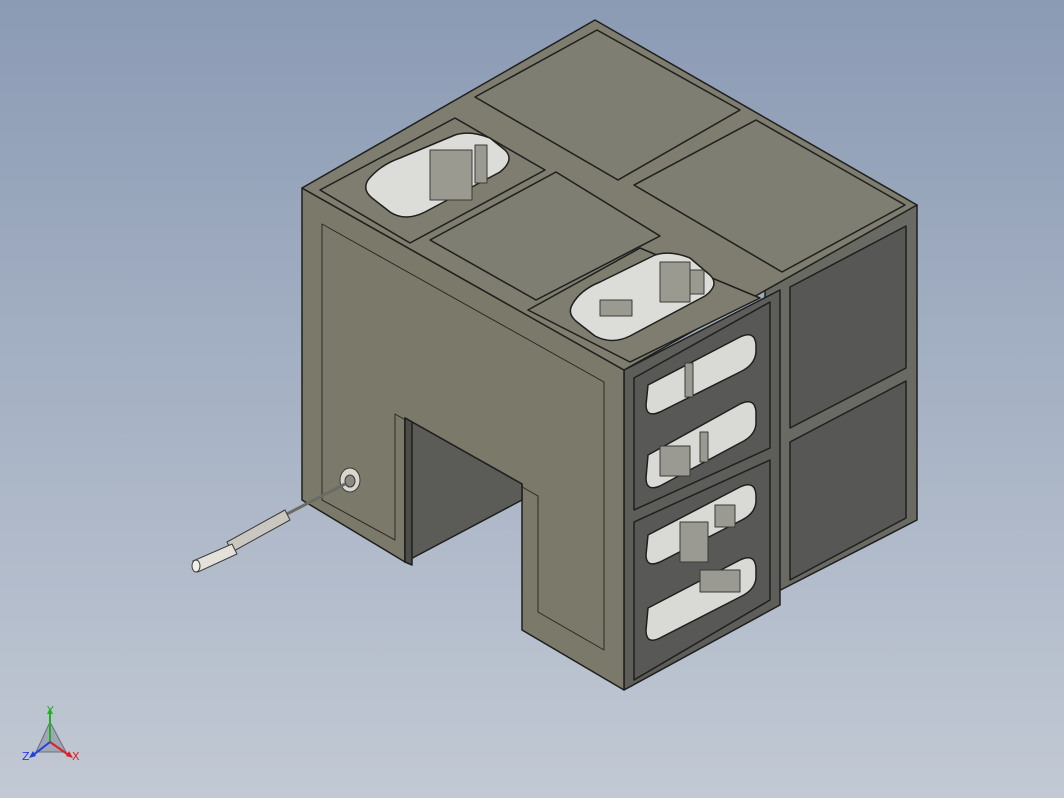  Describe the element at coordinates (50, 710) in the screenshot. I see `triad-y-label: Y` at that location.